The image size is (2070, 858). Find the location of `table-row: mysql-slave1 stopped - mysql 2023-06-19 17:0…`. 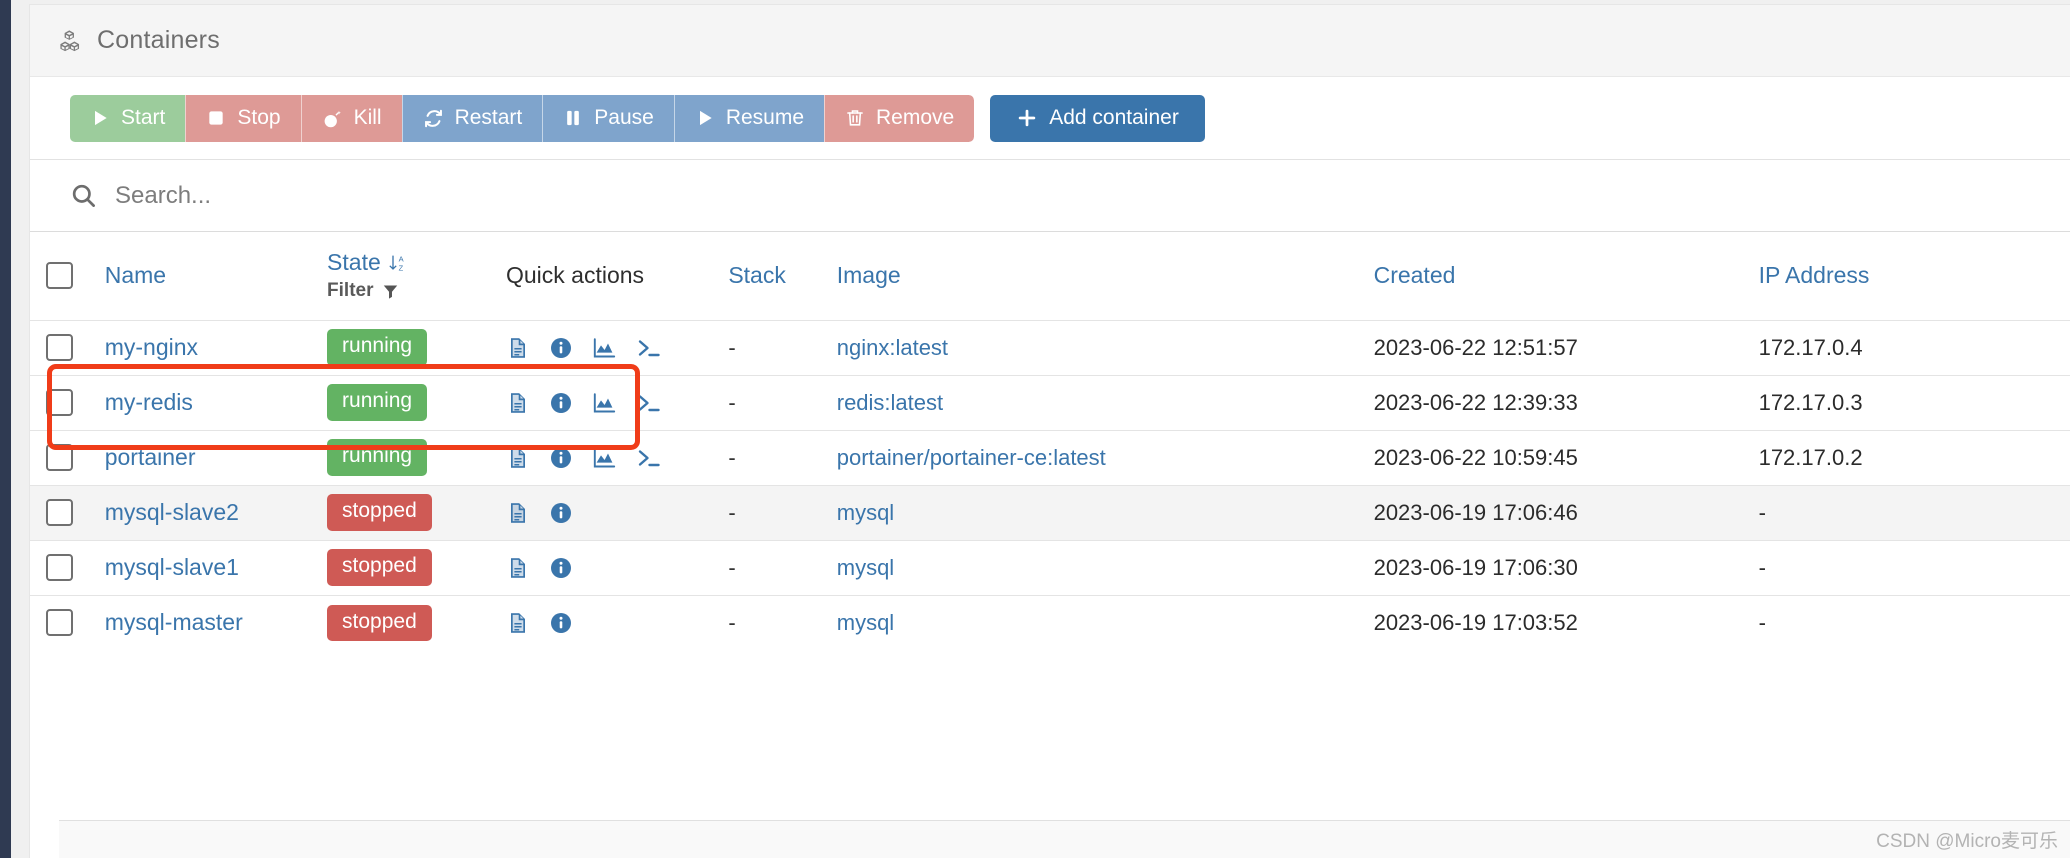

table-row: mysql-slave1 stopped - mysql 2023-06-19 17:0… is located at coordinates (1050, 567).